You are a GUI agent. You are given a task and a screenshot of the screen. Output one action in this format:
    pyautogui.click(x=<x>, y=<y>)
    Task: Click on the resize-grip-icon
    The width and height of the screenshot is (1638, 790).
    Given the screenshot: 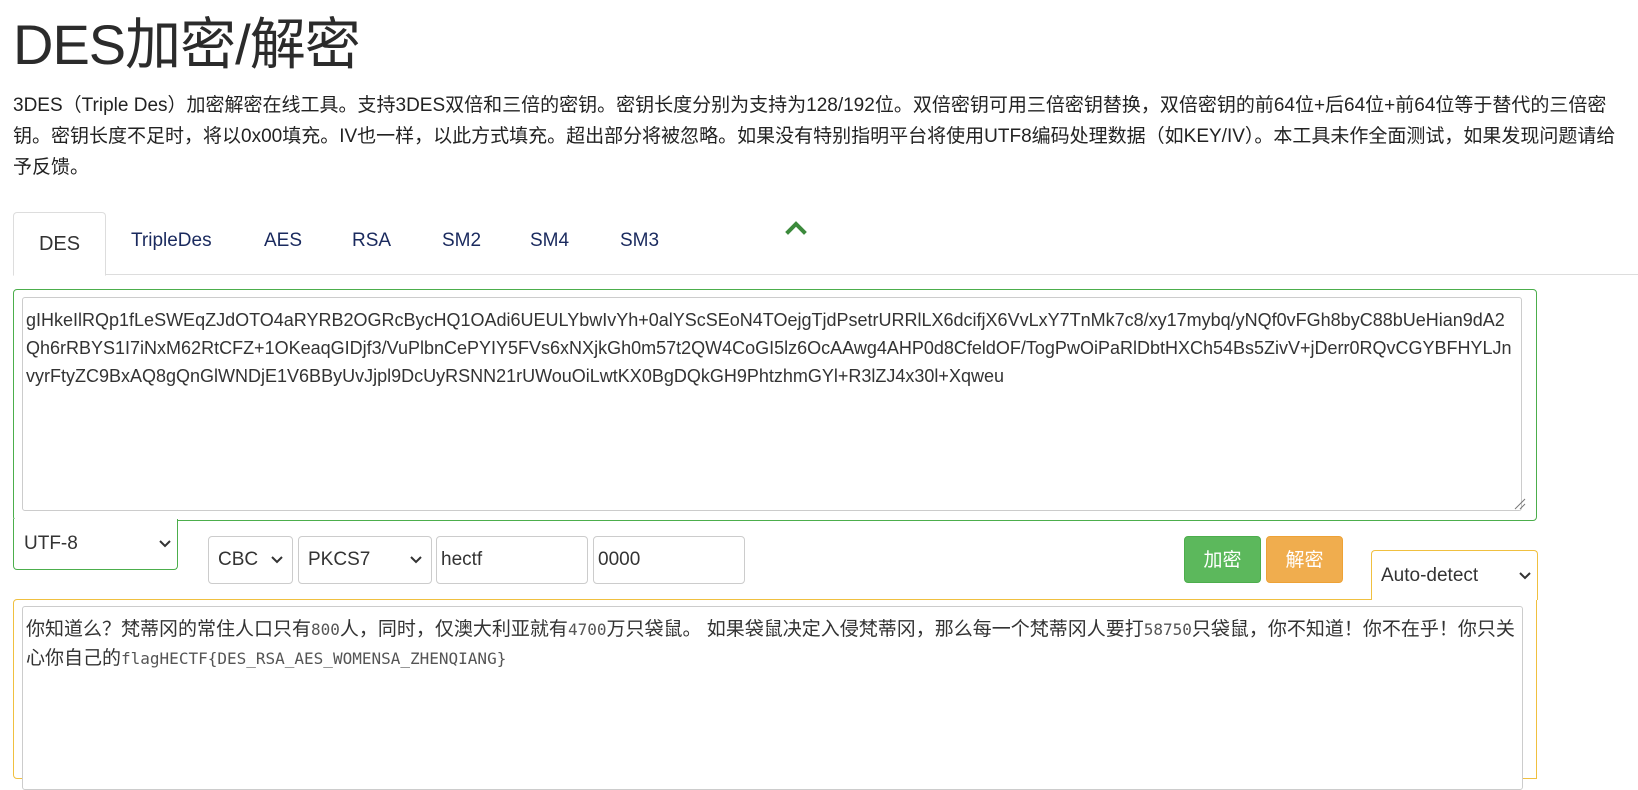 What is the action you would take?
    pyautogui.click(x=1519, y=503)
    